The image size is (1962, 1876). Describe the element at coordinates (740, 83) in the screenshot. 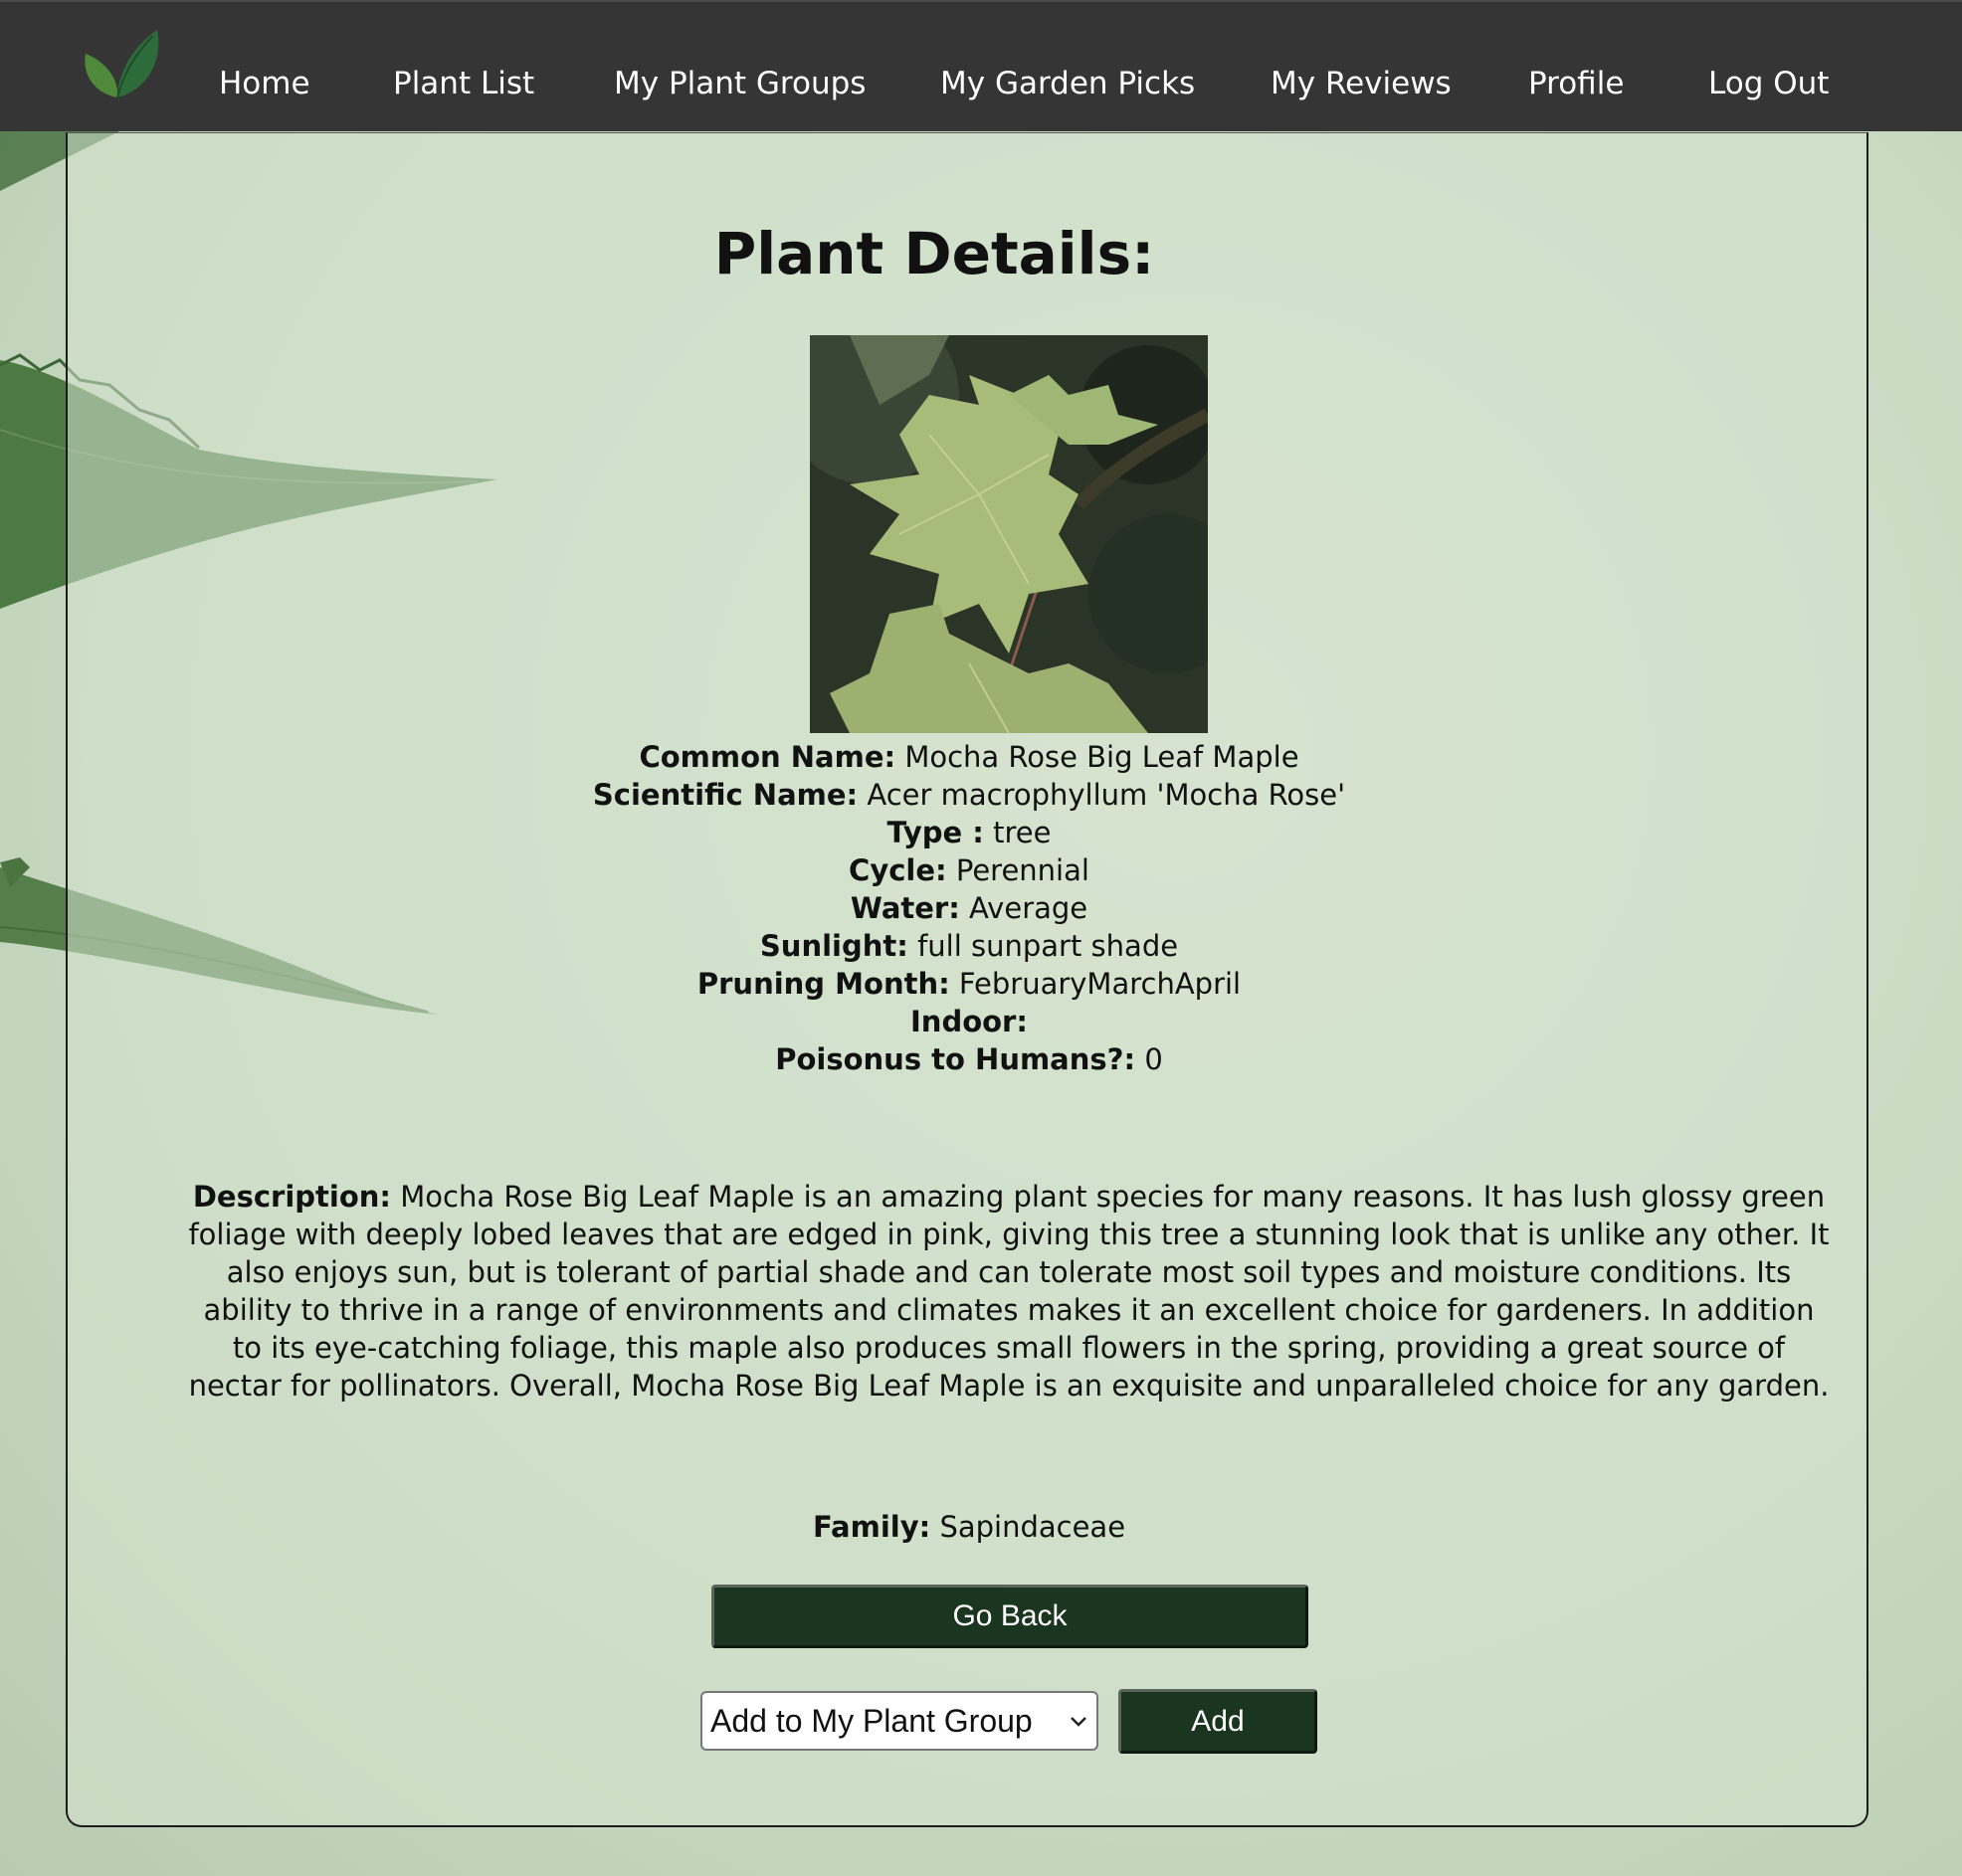

I see `nav-my-plant-groups: My Plant Groups` at that location.